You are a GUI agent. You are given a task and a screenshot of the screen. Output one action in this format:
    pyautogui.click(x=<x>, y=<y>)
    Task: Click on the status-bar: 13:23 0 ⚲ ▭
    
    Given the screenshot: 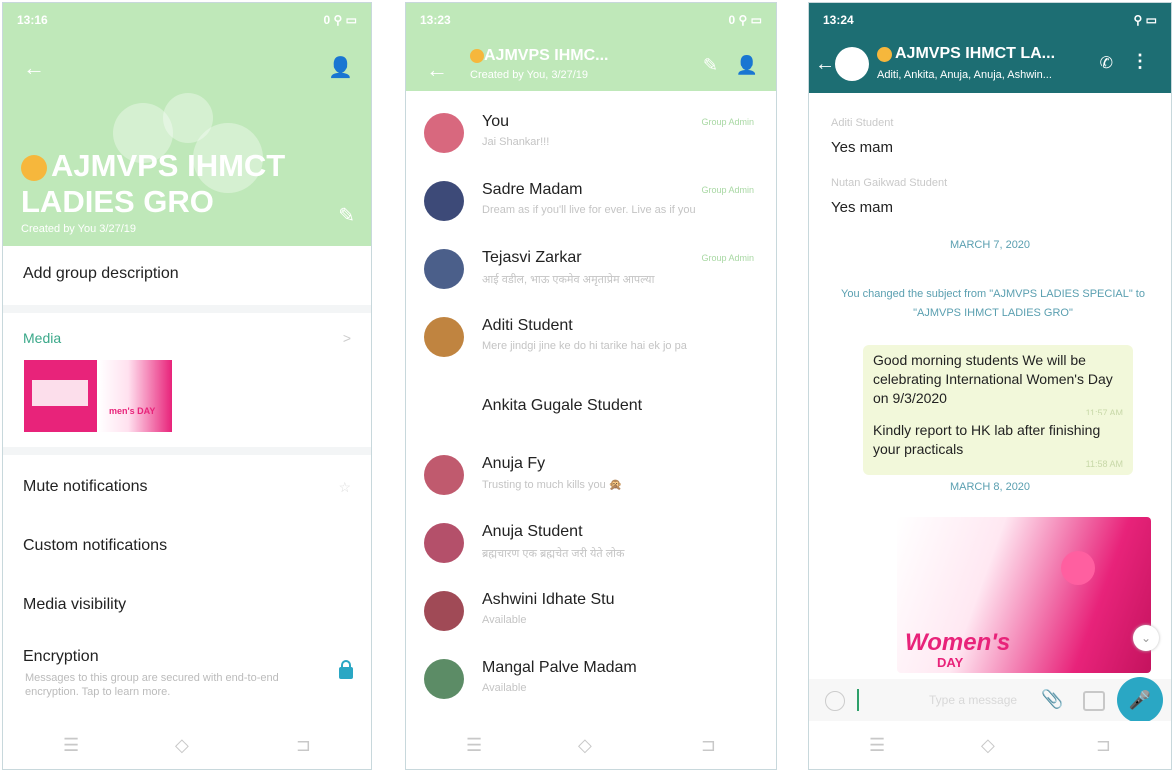 What is the action you would take?
    pyautogui.click(x=591, y=20)
    